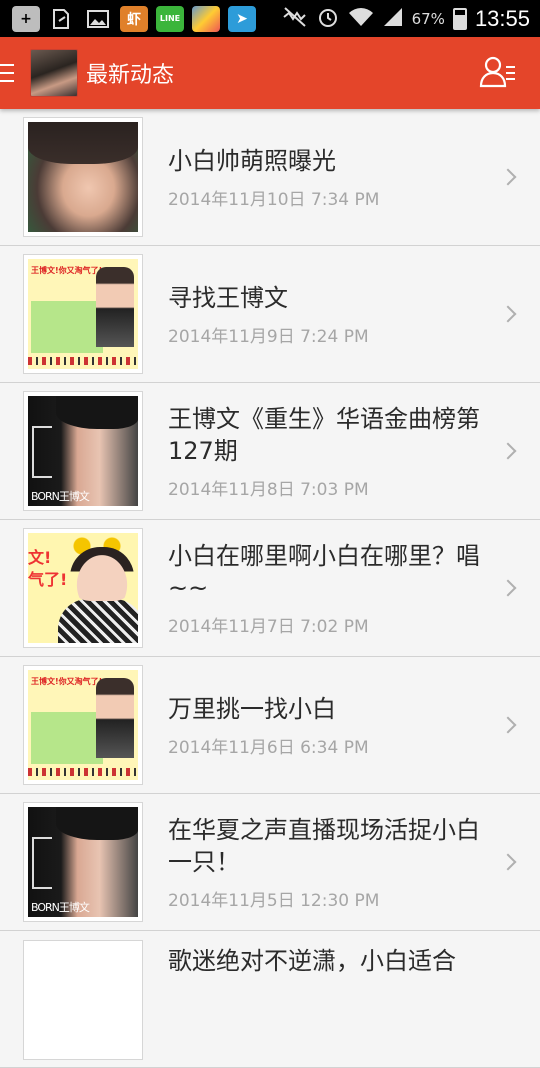 This screenshot has width=540, height=1068. Describe the element at coordinates (328, 19) in the screenshot. I see `alarm-icon` at that location.